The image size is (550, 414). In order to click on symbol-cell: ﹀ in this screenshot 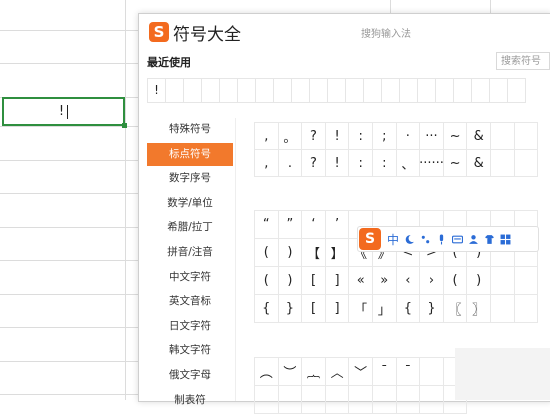, I will do `click(360, 371)`.